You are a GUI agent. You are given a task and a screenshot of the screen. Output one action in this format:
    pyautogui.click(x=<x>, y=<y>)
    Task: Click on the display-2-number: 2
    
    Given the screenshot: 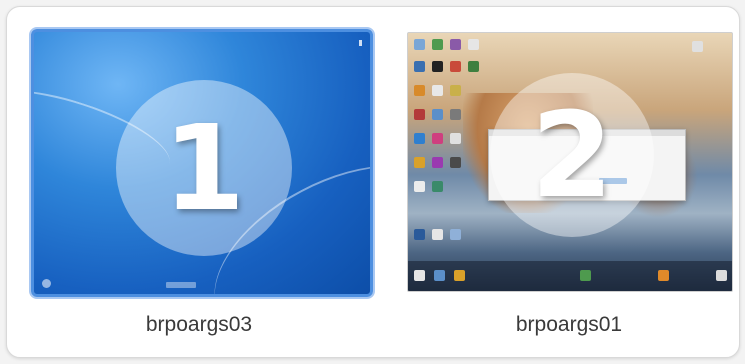 What is the action you would take?
    pyautogui.click(x=572, y=155)
    